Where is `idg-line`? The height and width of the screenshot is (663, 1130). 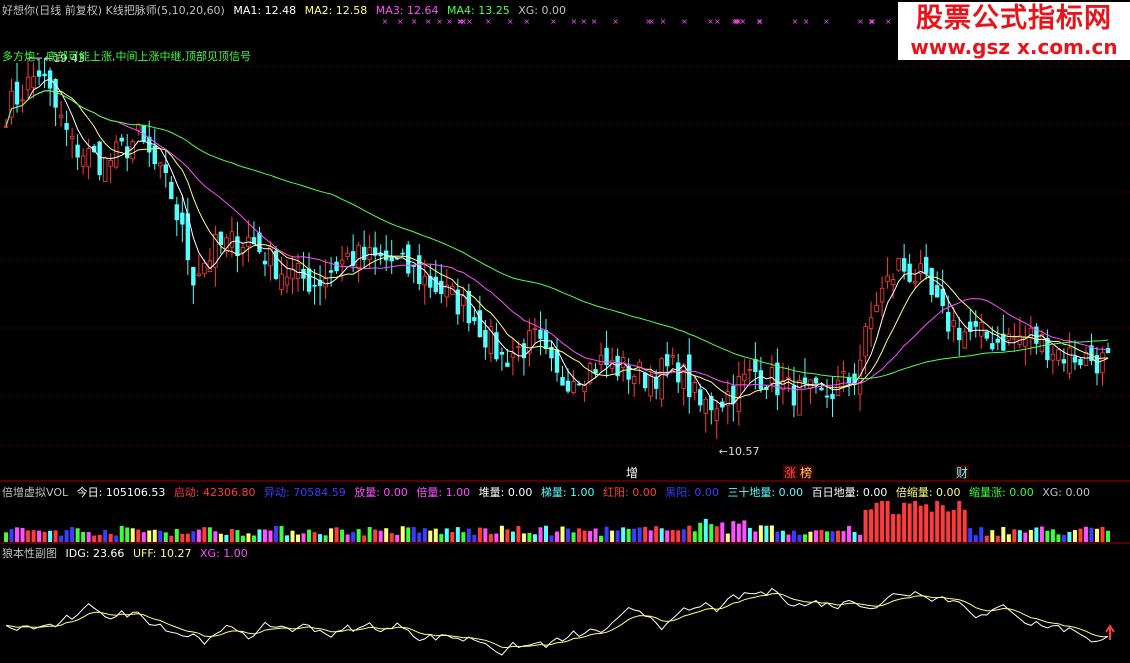
idg-line is located at coordinates (557, 621).